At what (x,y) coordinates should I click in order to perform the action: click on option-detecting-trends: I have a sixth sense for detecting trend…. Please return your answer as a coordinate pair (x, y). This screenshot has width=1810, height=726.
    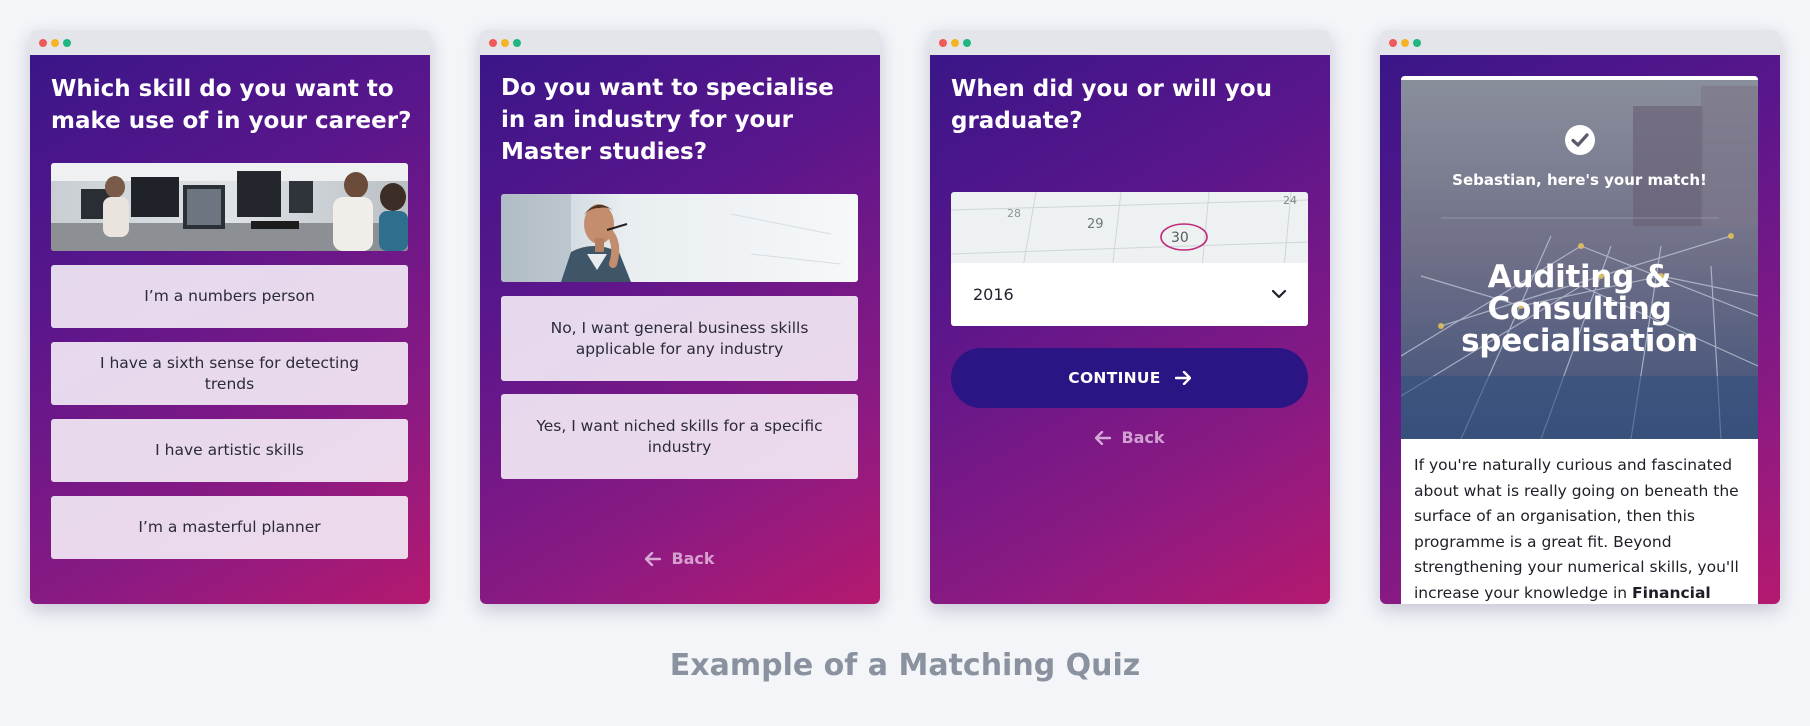
    Looking at the image, I should click on (229, 373).